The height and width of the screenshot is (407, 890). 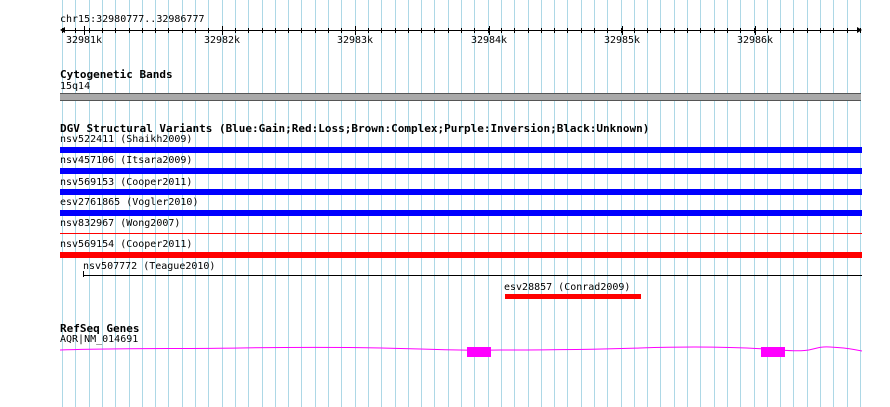 What do you see at coordinates (222, 40) in the screenshot?
I see `ruler-tick-label-32982k: 32982k` at bounding box center [222, 40].